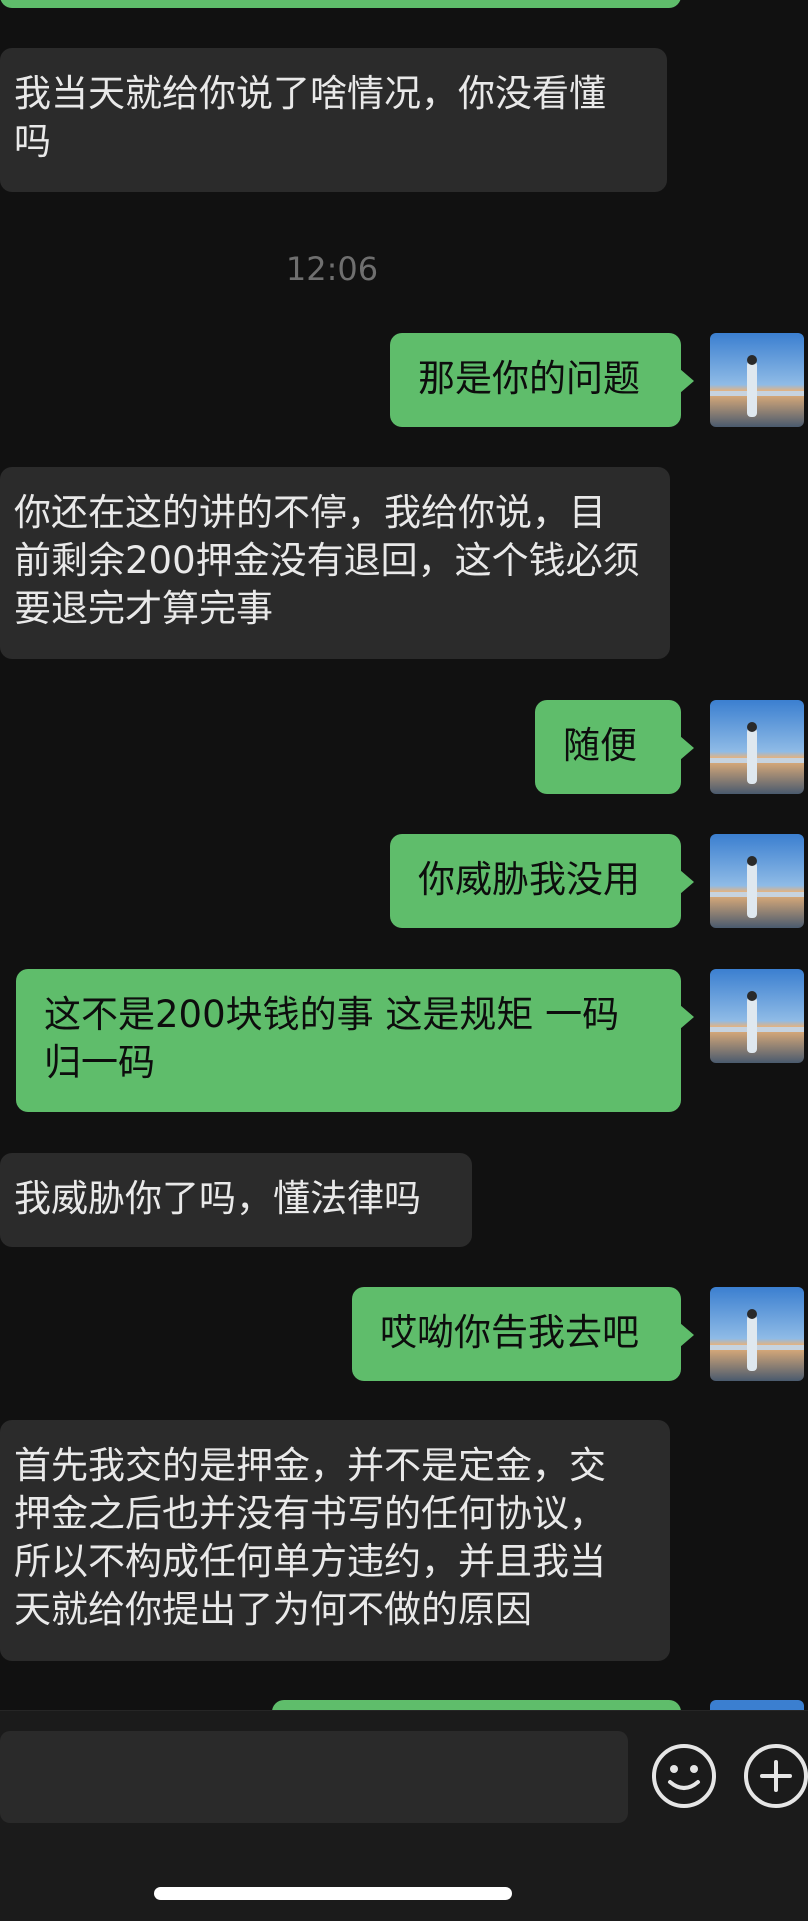  Describe the element at coordinates (333, 1893) in the screenshot. I see `home-indicator` at that location.